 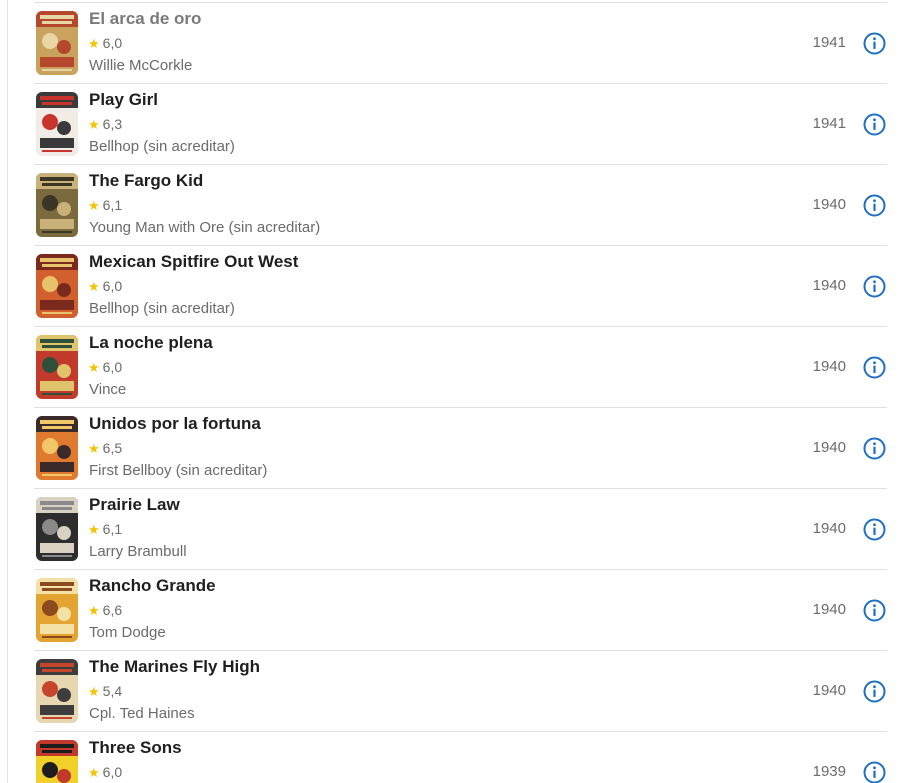 I want to click on film-row: La noche plena ★ 6,0 Vince 1940, so click(x=460, y=367).